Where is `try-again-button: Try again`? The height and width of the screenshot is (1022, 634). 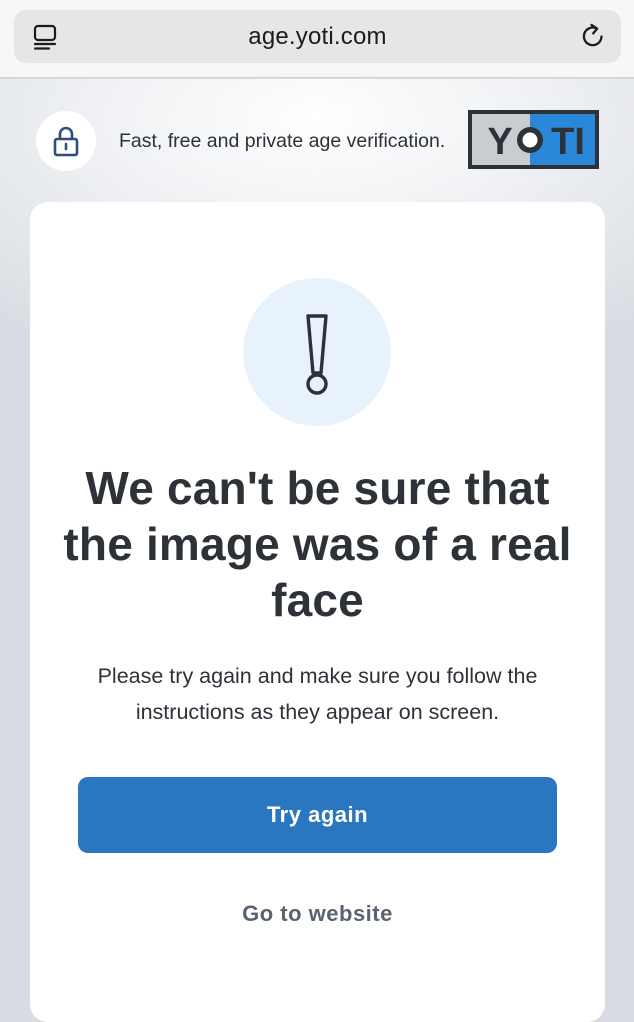
try-again-button: Try again is located at coordinates (317, 815).